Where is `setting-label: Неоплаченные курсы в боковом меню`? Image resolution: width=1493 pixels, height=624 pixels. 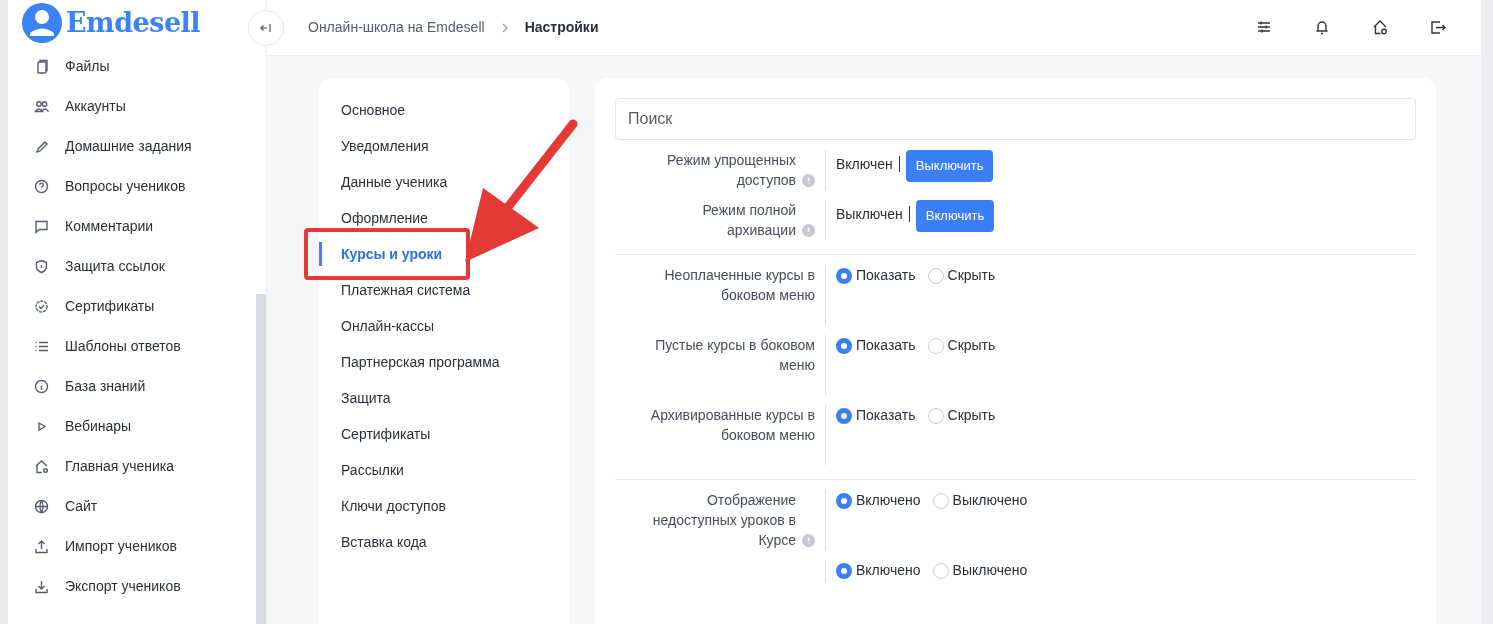 setting-label: Неоплаченные курсы в боковом меню is located at coordinates (739, 285).